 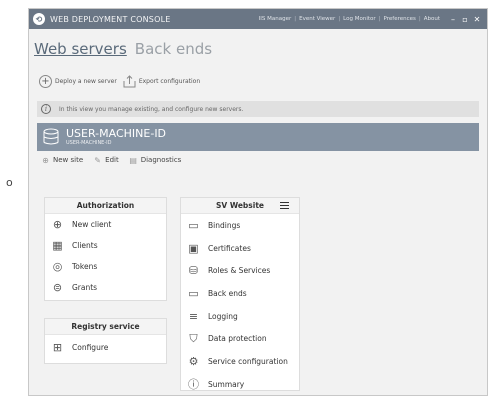 I want to click on grant-icon: ⊜, so click(x=57, y=287).